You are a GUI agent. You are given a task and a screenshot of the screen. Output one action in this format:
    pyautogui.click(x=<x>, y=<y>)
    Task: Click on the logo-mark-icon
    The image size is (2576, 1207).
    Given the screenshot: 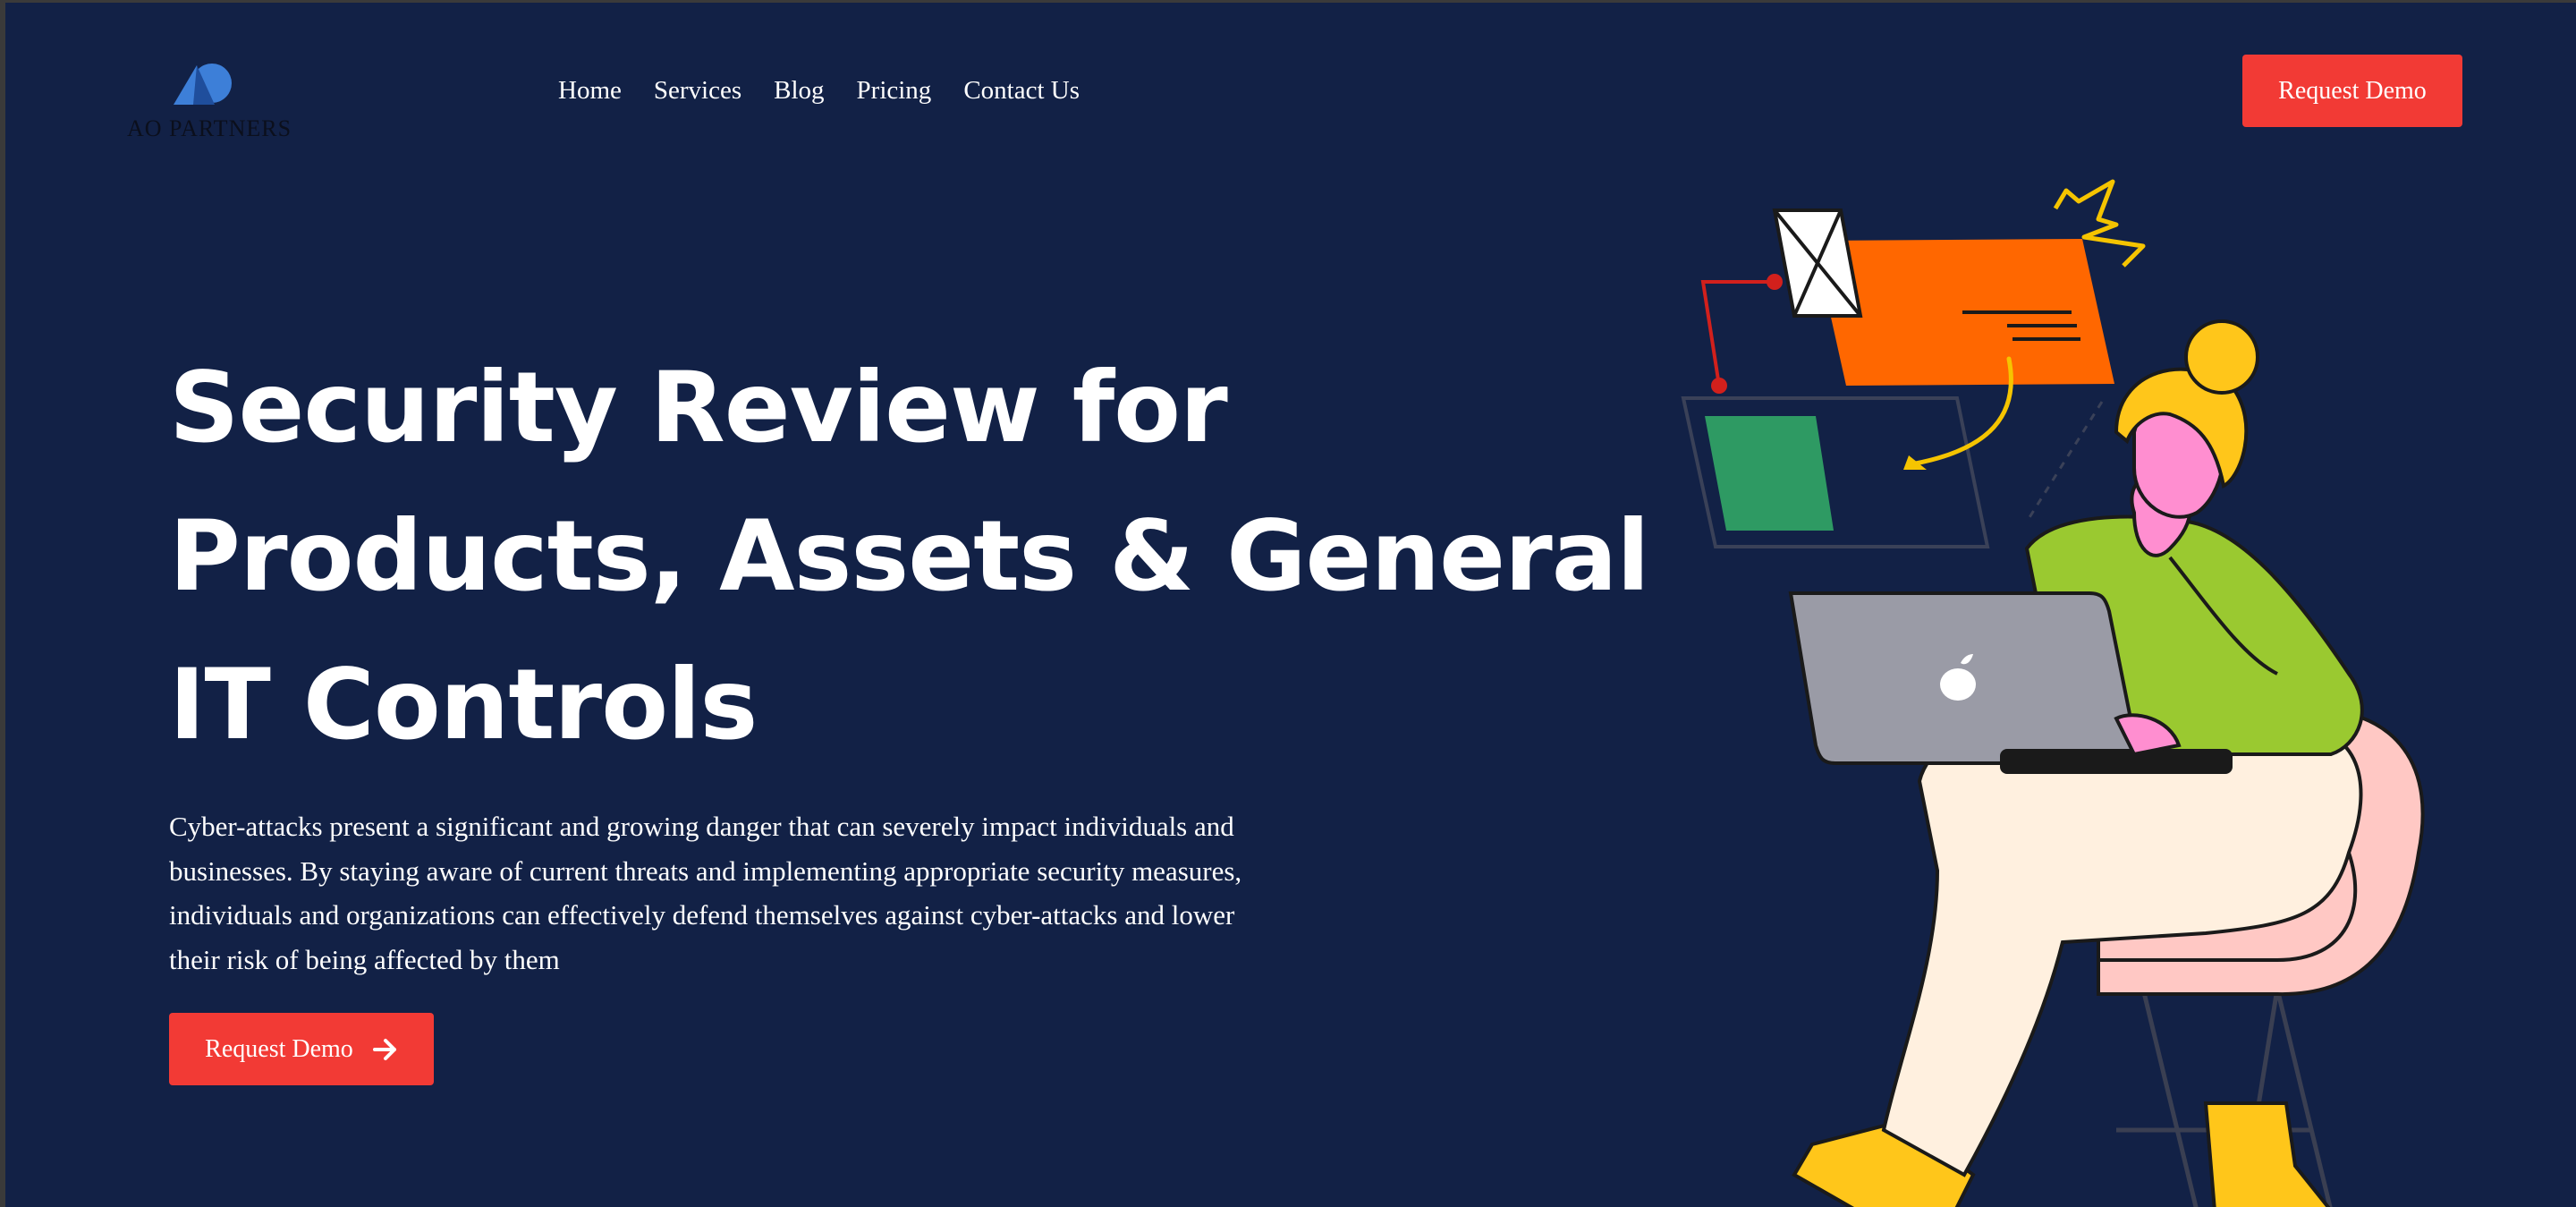 What is the action you would take?
    pyautogui.click(x=203, y=84)
    